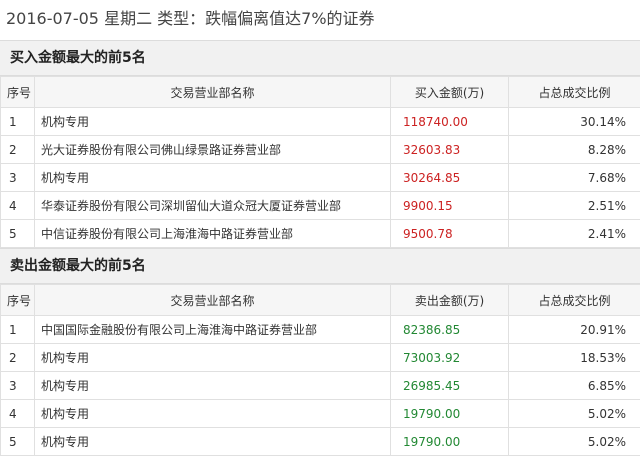 Image resolution: width=640 pixels, height=475 pixels. I want to click on row-dept: 中国国际金融股份有限公司上海淮海中路证券营业部, so click(212, 329).